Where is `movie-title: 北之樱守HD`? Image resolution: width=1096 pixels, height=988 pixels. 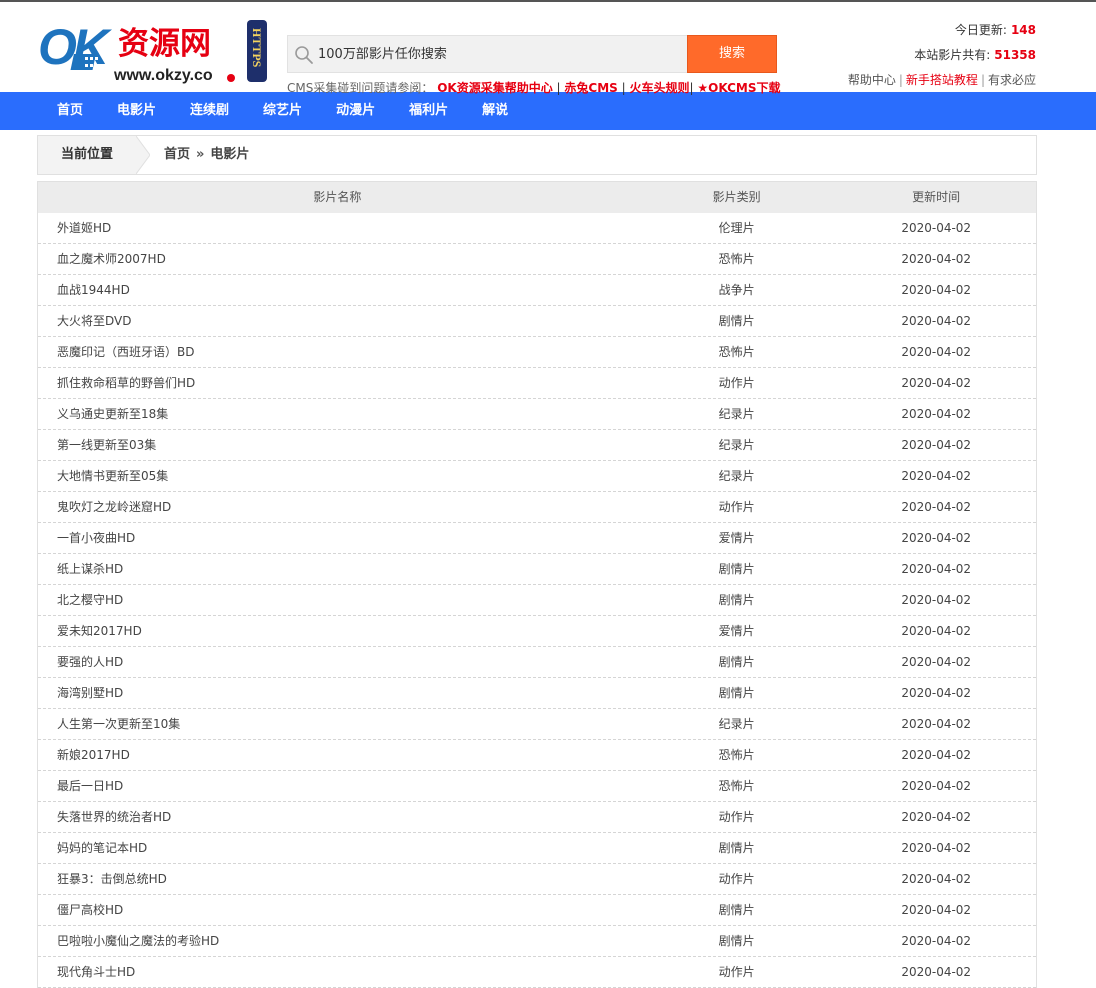 movie-title: 北之樱守HD is located at coordinates (337, 600).